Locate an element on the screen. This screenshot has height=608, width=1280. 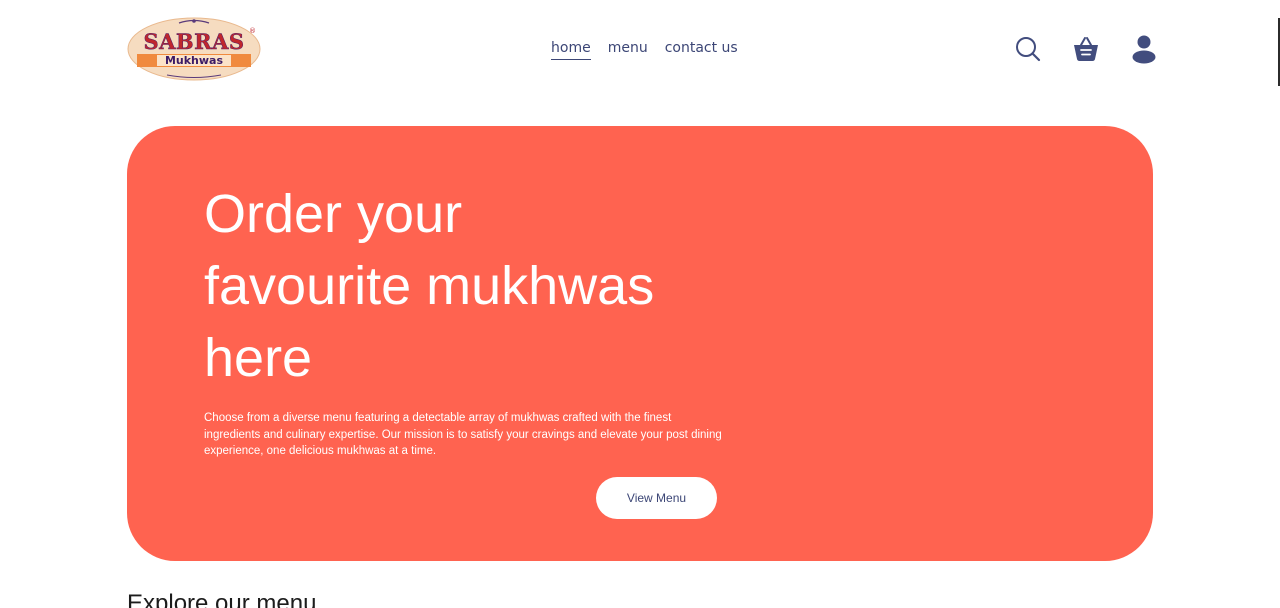
account-button is located at coordinates (1144, 49).